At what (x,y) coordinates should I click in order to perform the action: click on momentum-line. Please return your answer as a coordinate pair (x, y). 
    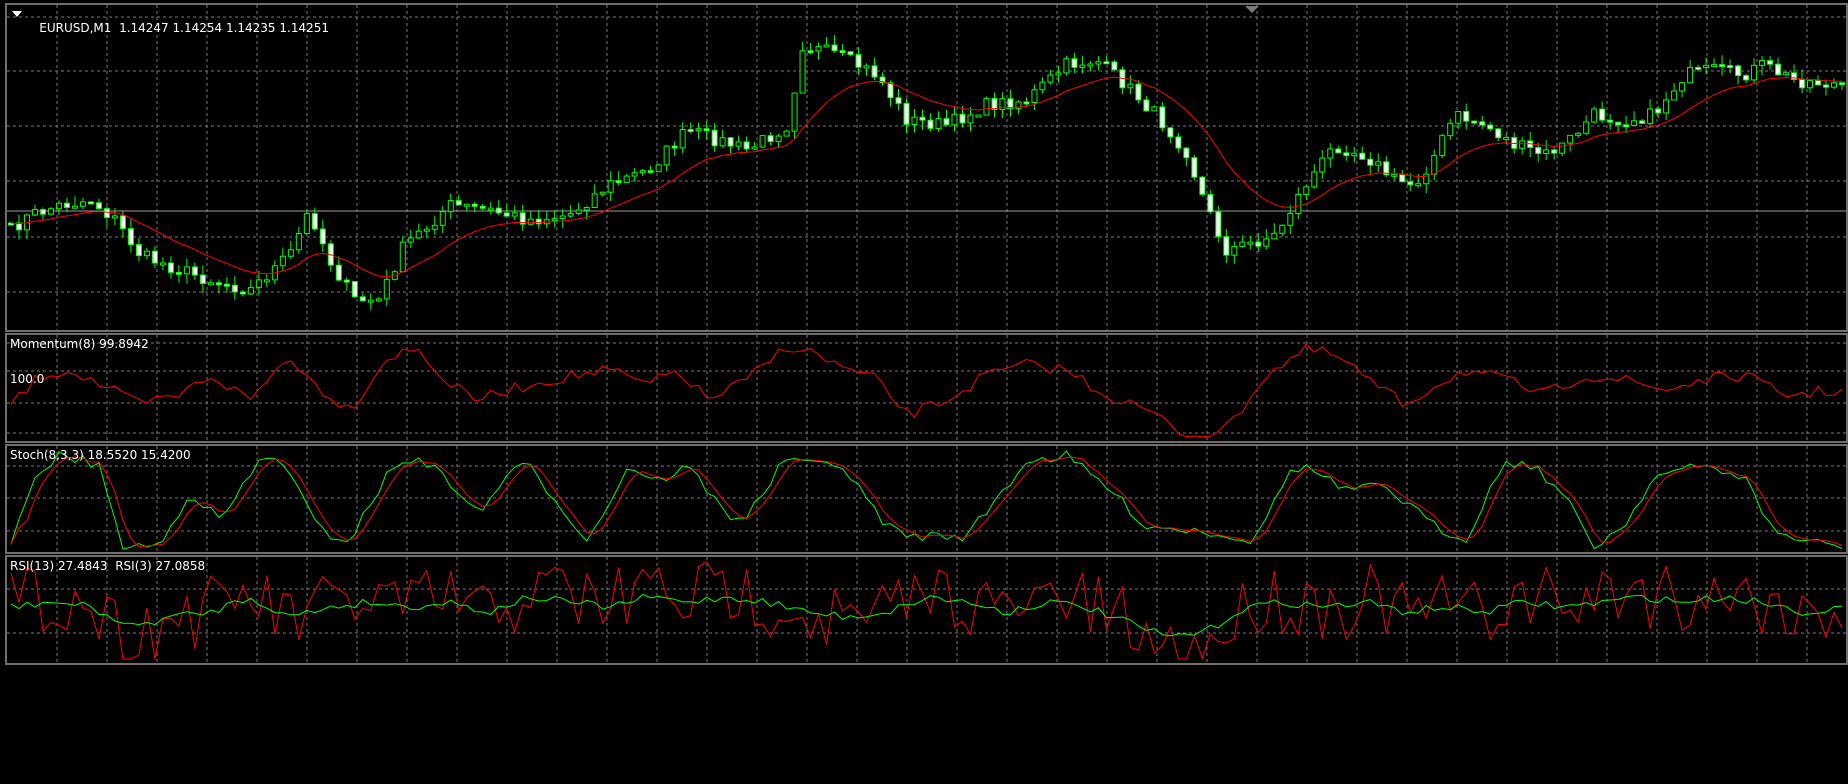
    Looking at the image, I should click on (926, 390).